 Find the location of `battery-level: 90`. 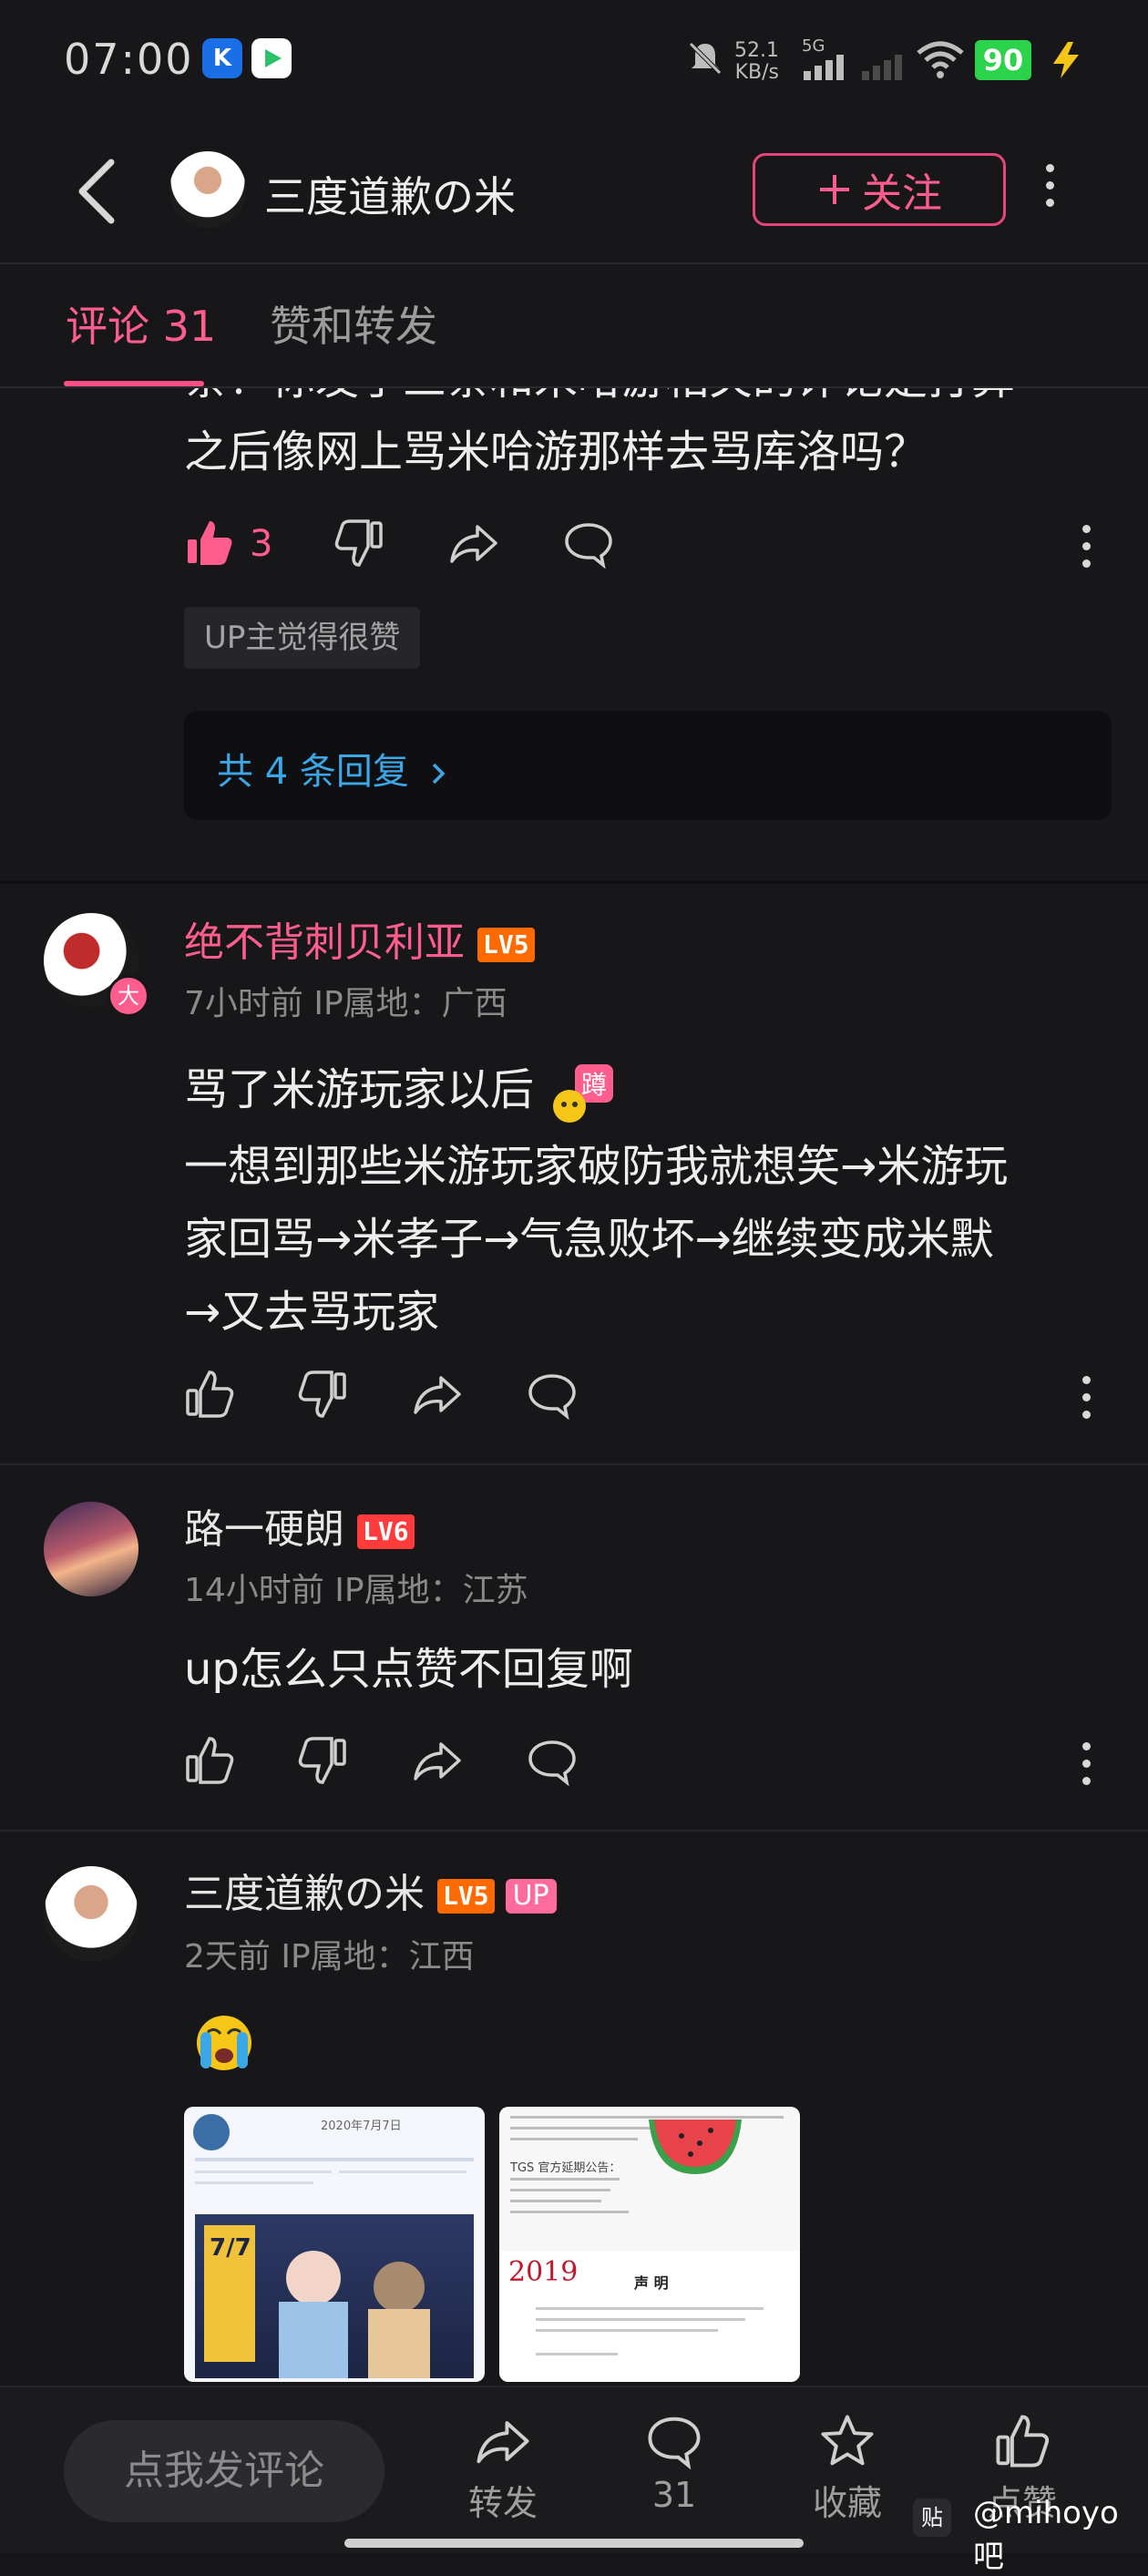

battery-level: 90 is located at coordinates (1003, 60).